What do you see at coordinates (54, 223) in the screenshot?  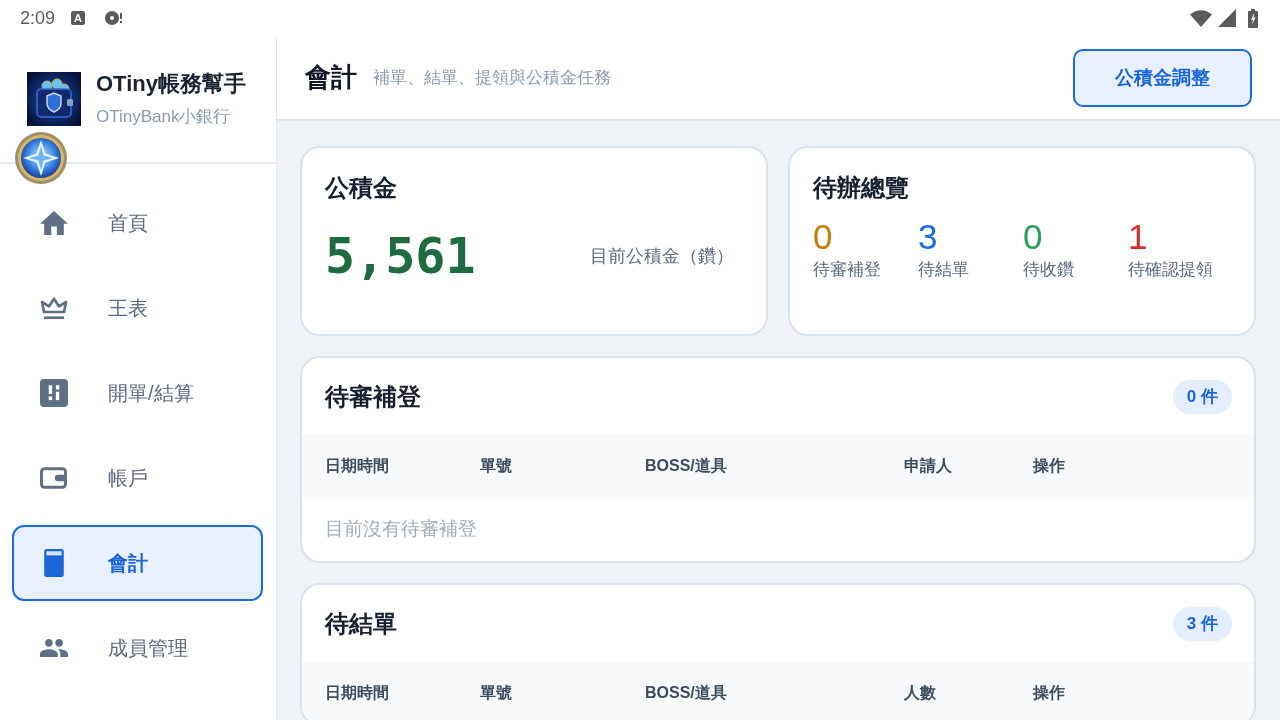 I see `home-icon` at bounding box center [54, 223].